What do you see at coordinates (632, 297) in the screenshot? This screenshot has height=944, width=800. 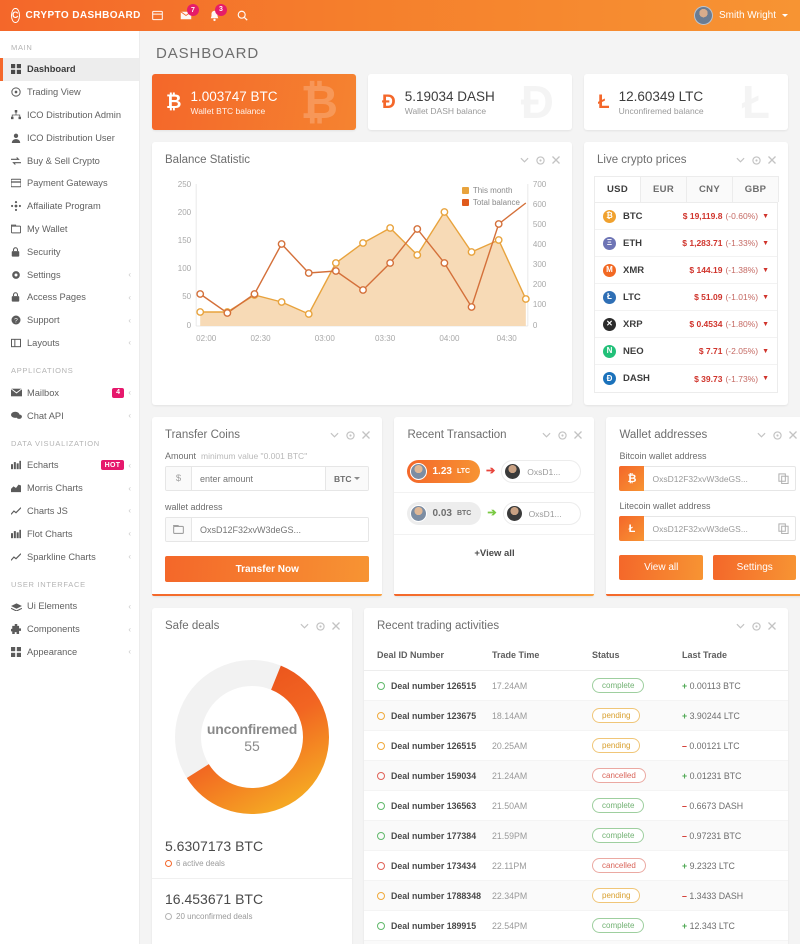 I see `coin-symbol: LTC` at bounding box center [632, 297].